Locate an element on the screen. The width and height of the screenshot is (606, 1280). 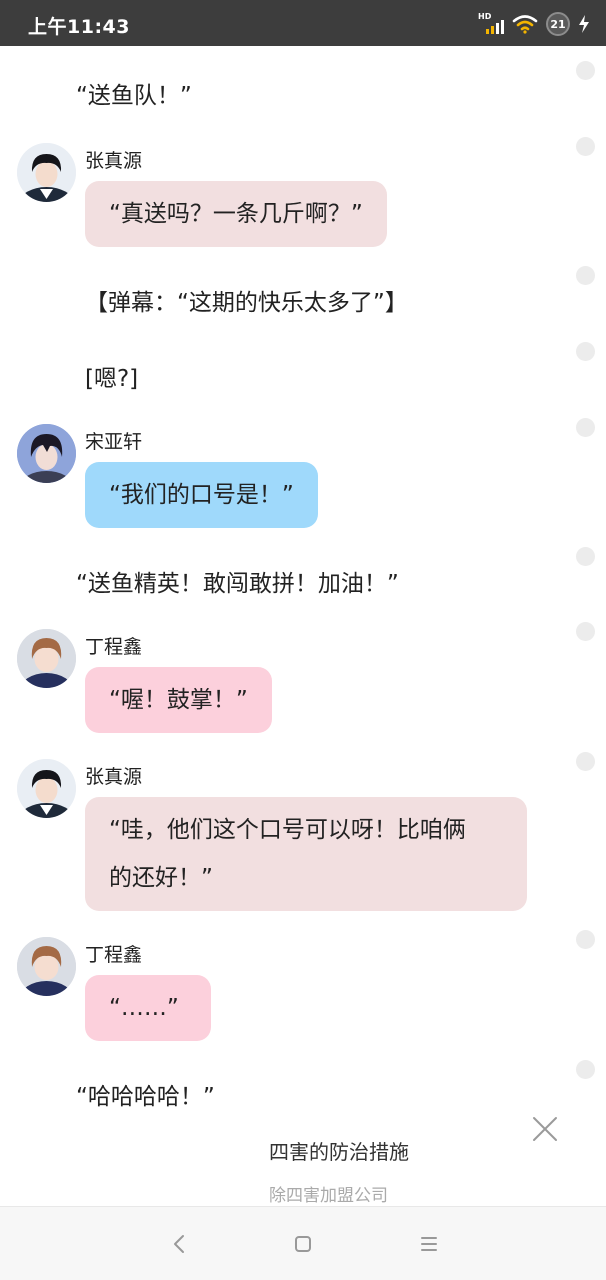
chat-bubble-line: 的还好！” is located at coordinates (161, 878).